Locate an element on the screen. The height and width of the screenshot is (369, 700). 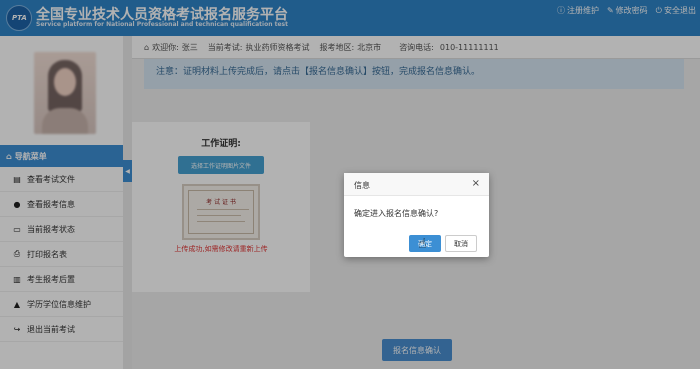
close-icon: × is located at coordinates (476, 183).